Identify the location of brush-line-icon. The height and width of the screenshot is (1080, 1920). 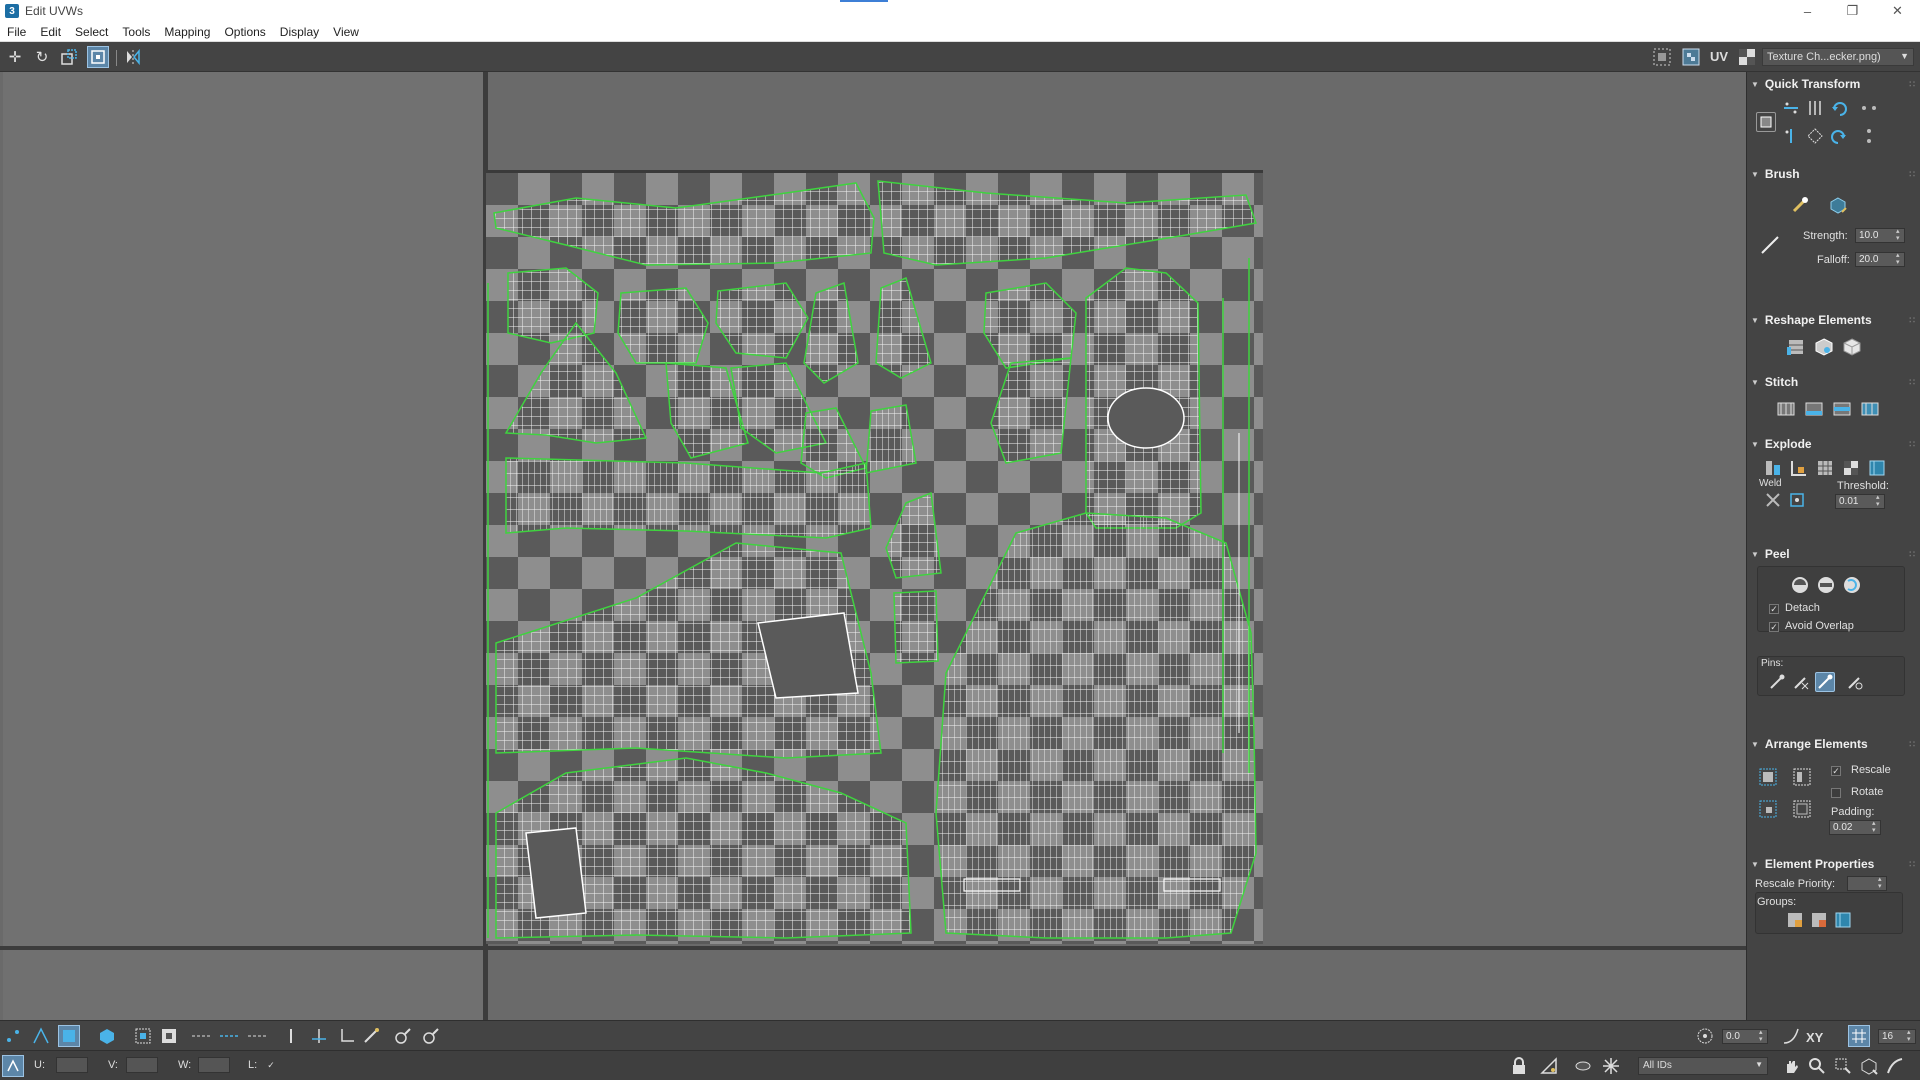
(1770, 245).